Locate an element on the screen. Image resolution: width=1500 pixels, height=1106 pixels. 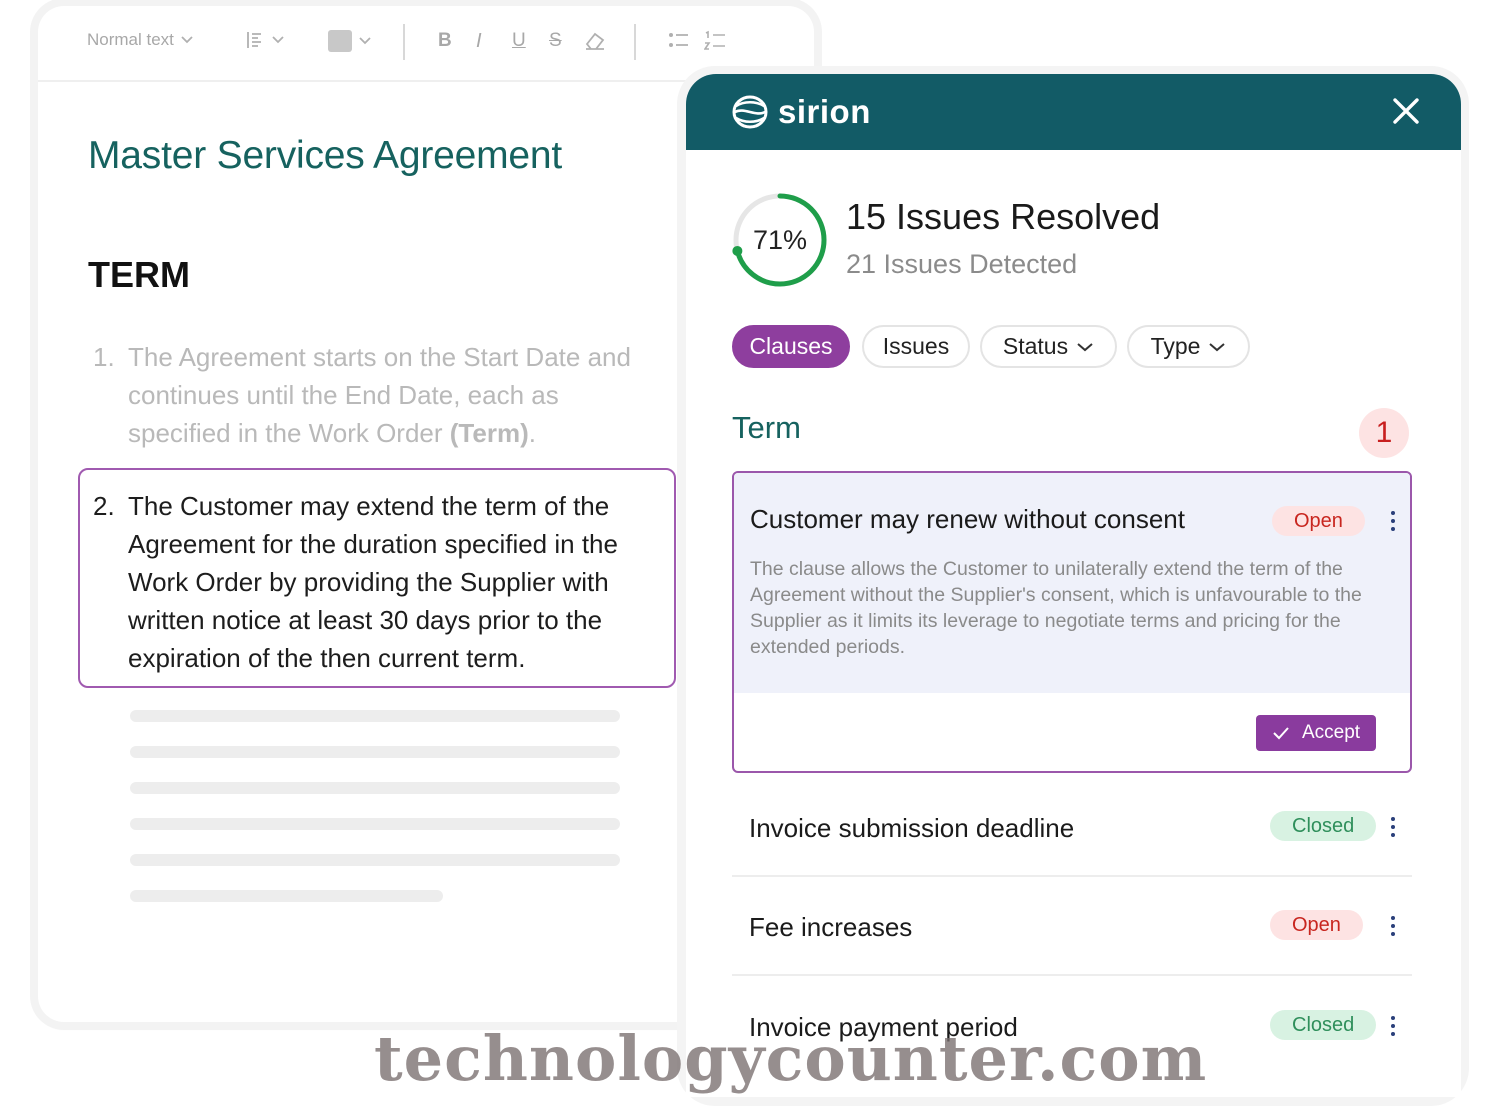
filter-status: Status is located at coordinates (1048, 346).